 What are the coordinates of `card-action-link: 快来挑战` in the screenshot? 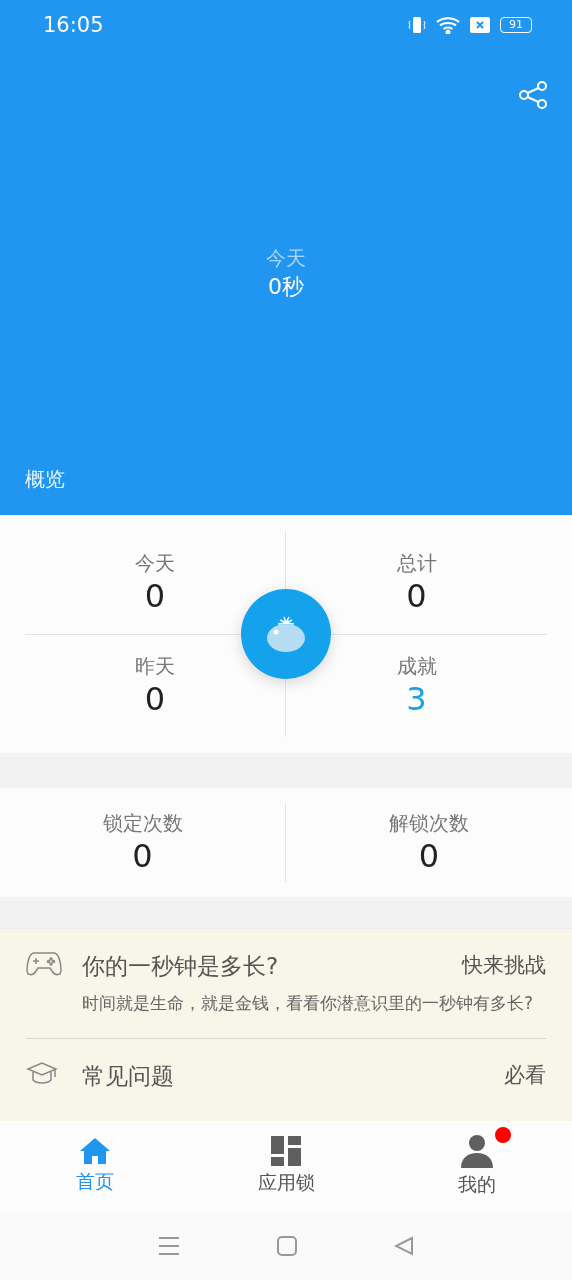 It's located at (504, 966).